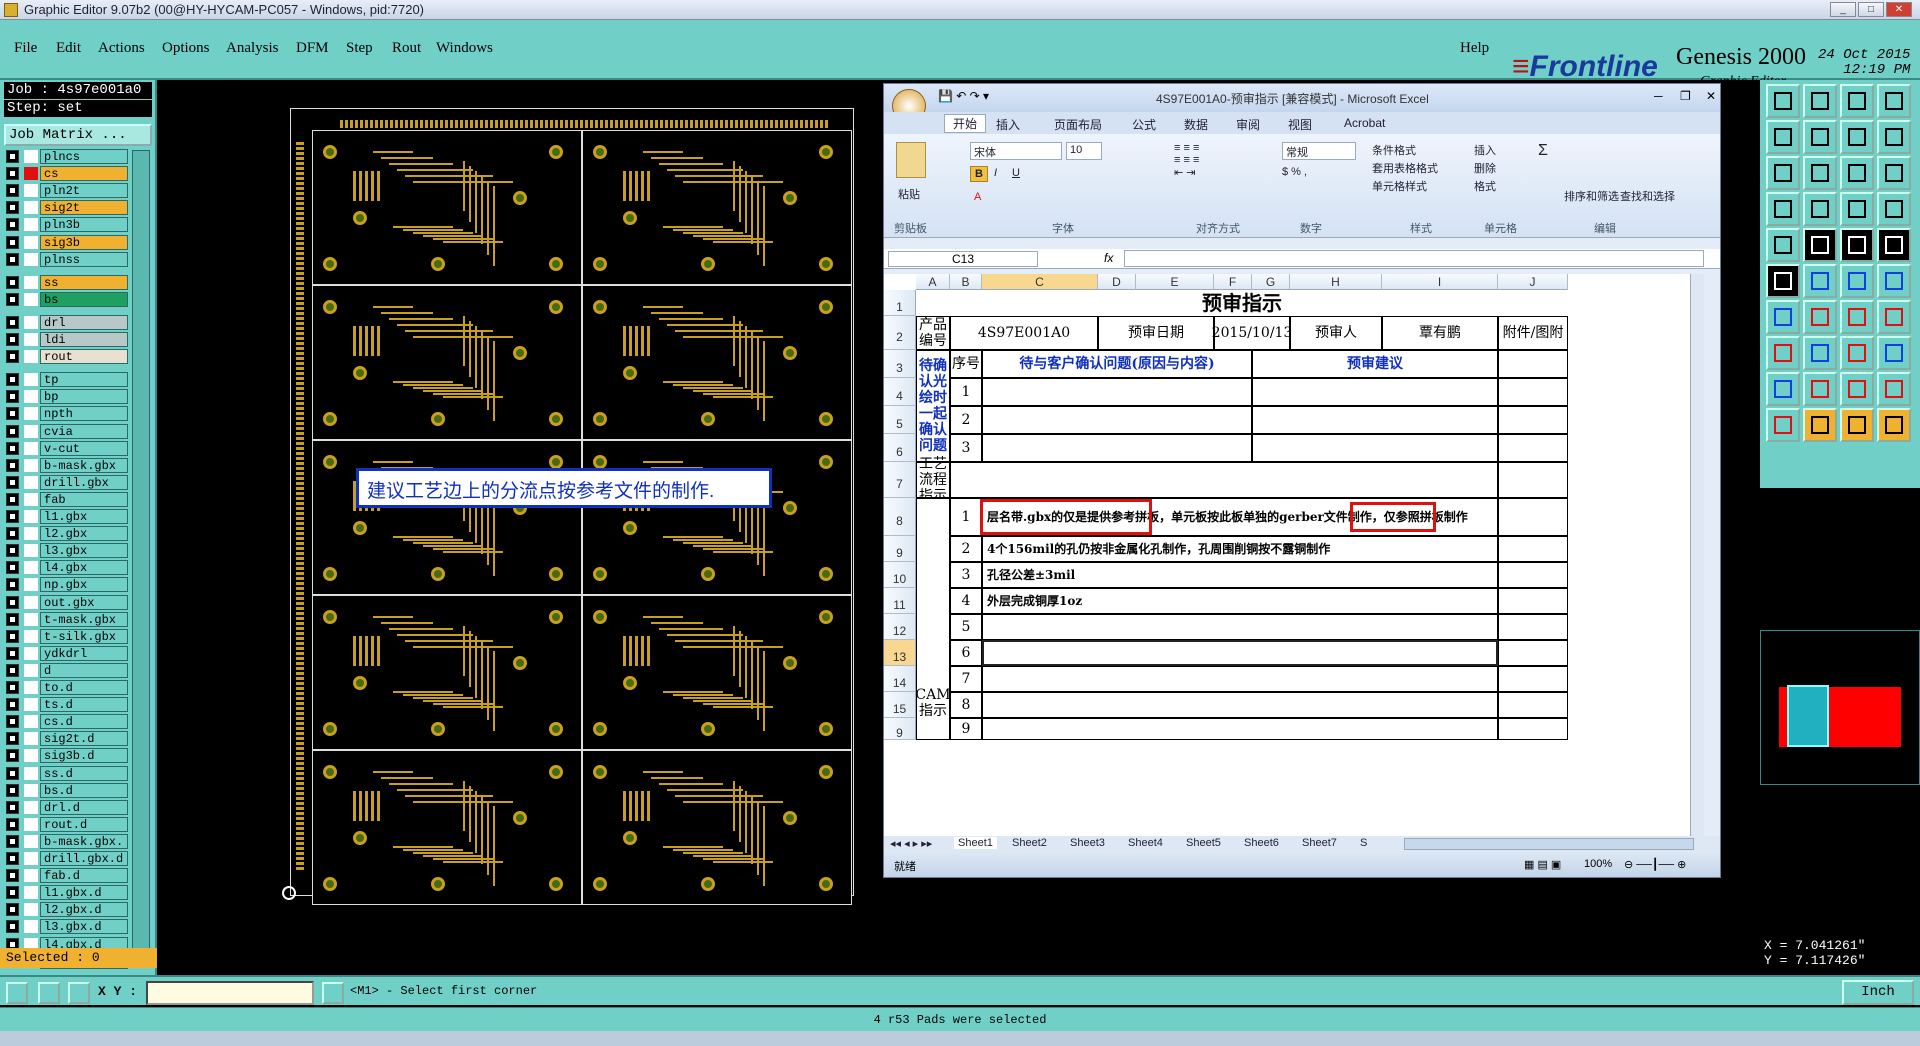 The image size is (1920, 1046). What do you see at coordinates (1857, 209) in the screenshot?
I see `measure-tool-icon` at bounding box center [1857, 209].